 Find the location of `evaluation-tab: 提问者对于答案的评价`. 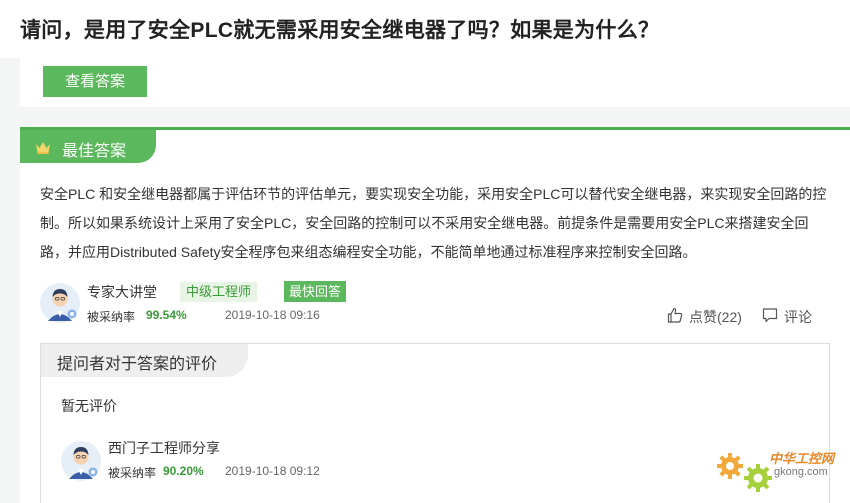

evaluation-tab: 提问者对于答案的评价 is located at coordinates (144, 360).